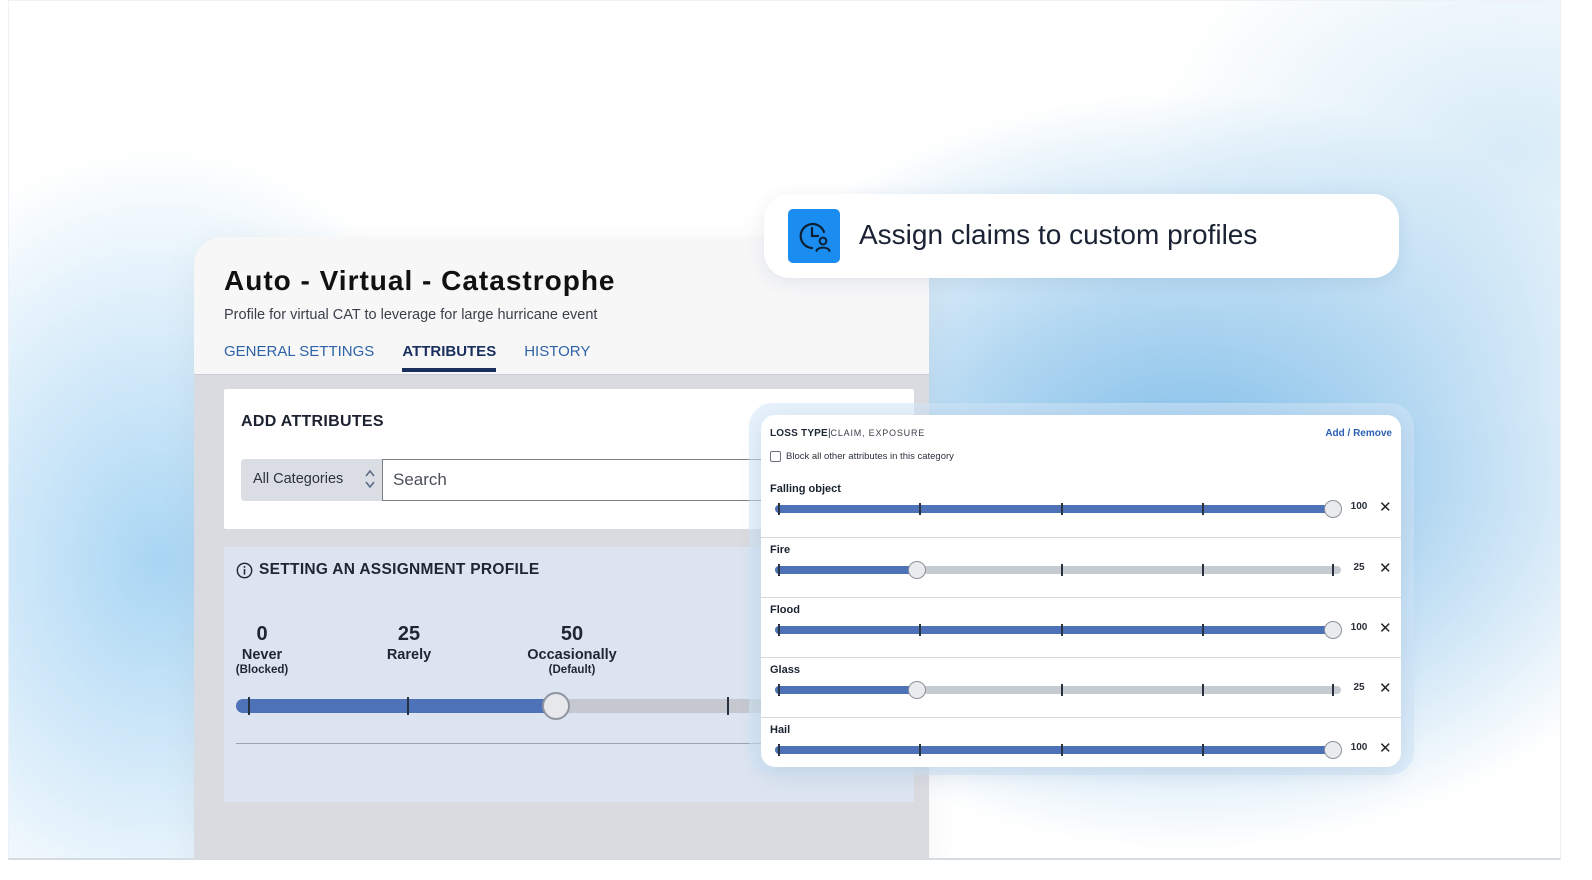 The height and width of the screenshot is (880, 1592). I want to click on loss-type-header: LOSS TYPE|CLAIM, EXPOSURE, so click(847, 433).